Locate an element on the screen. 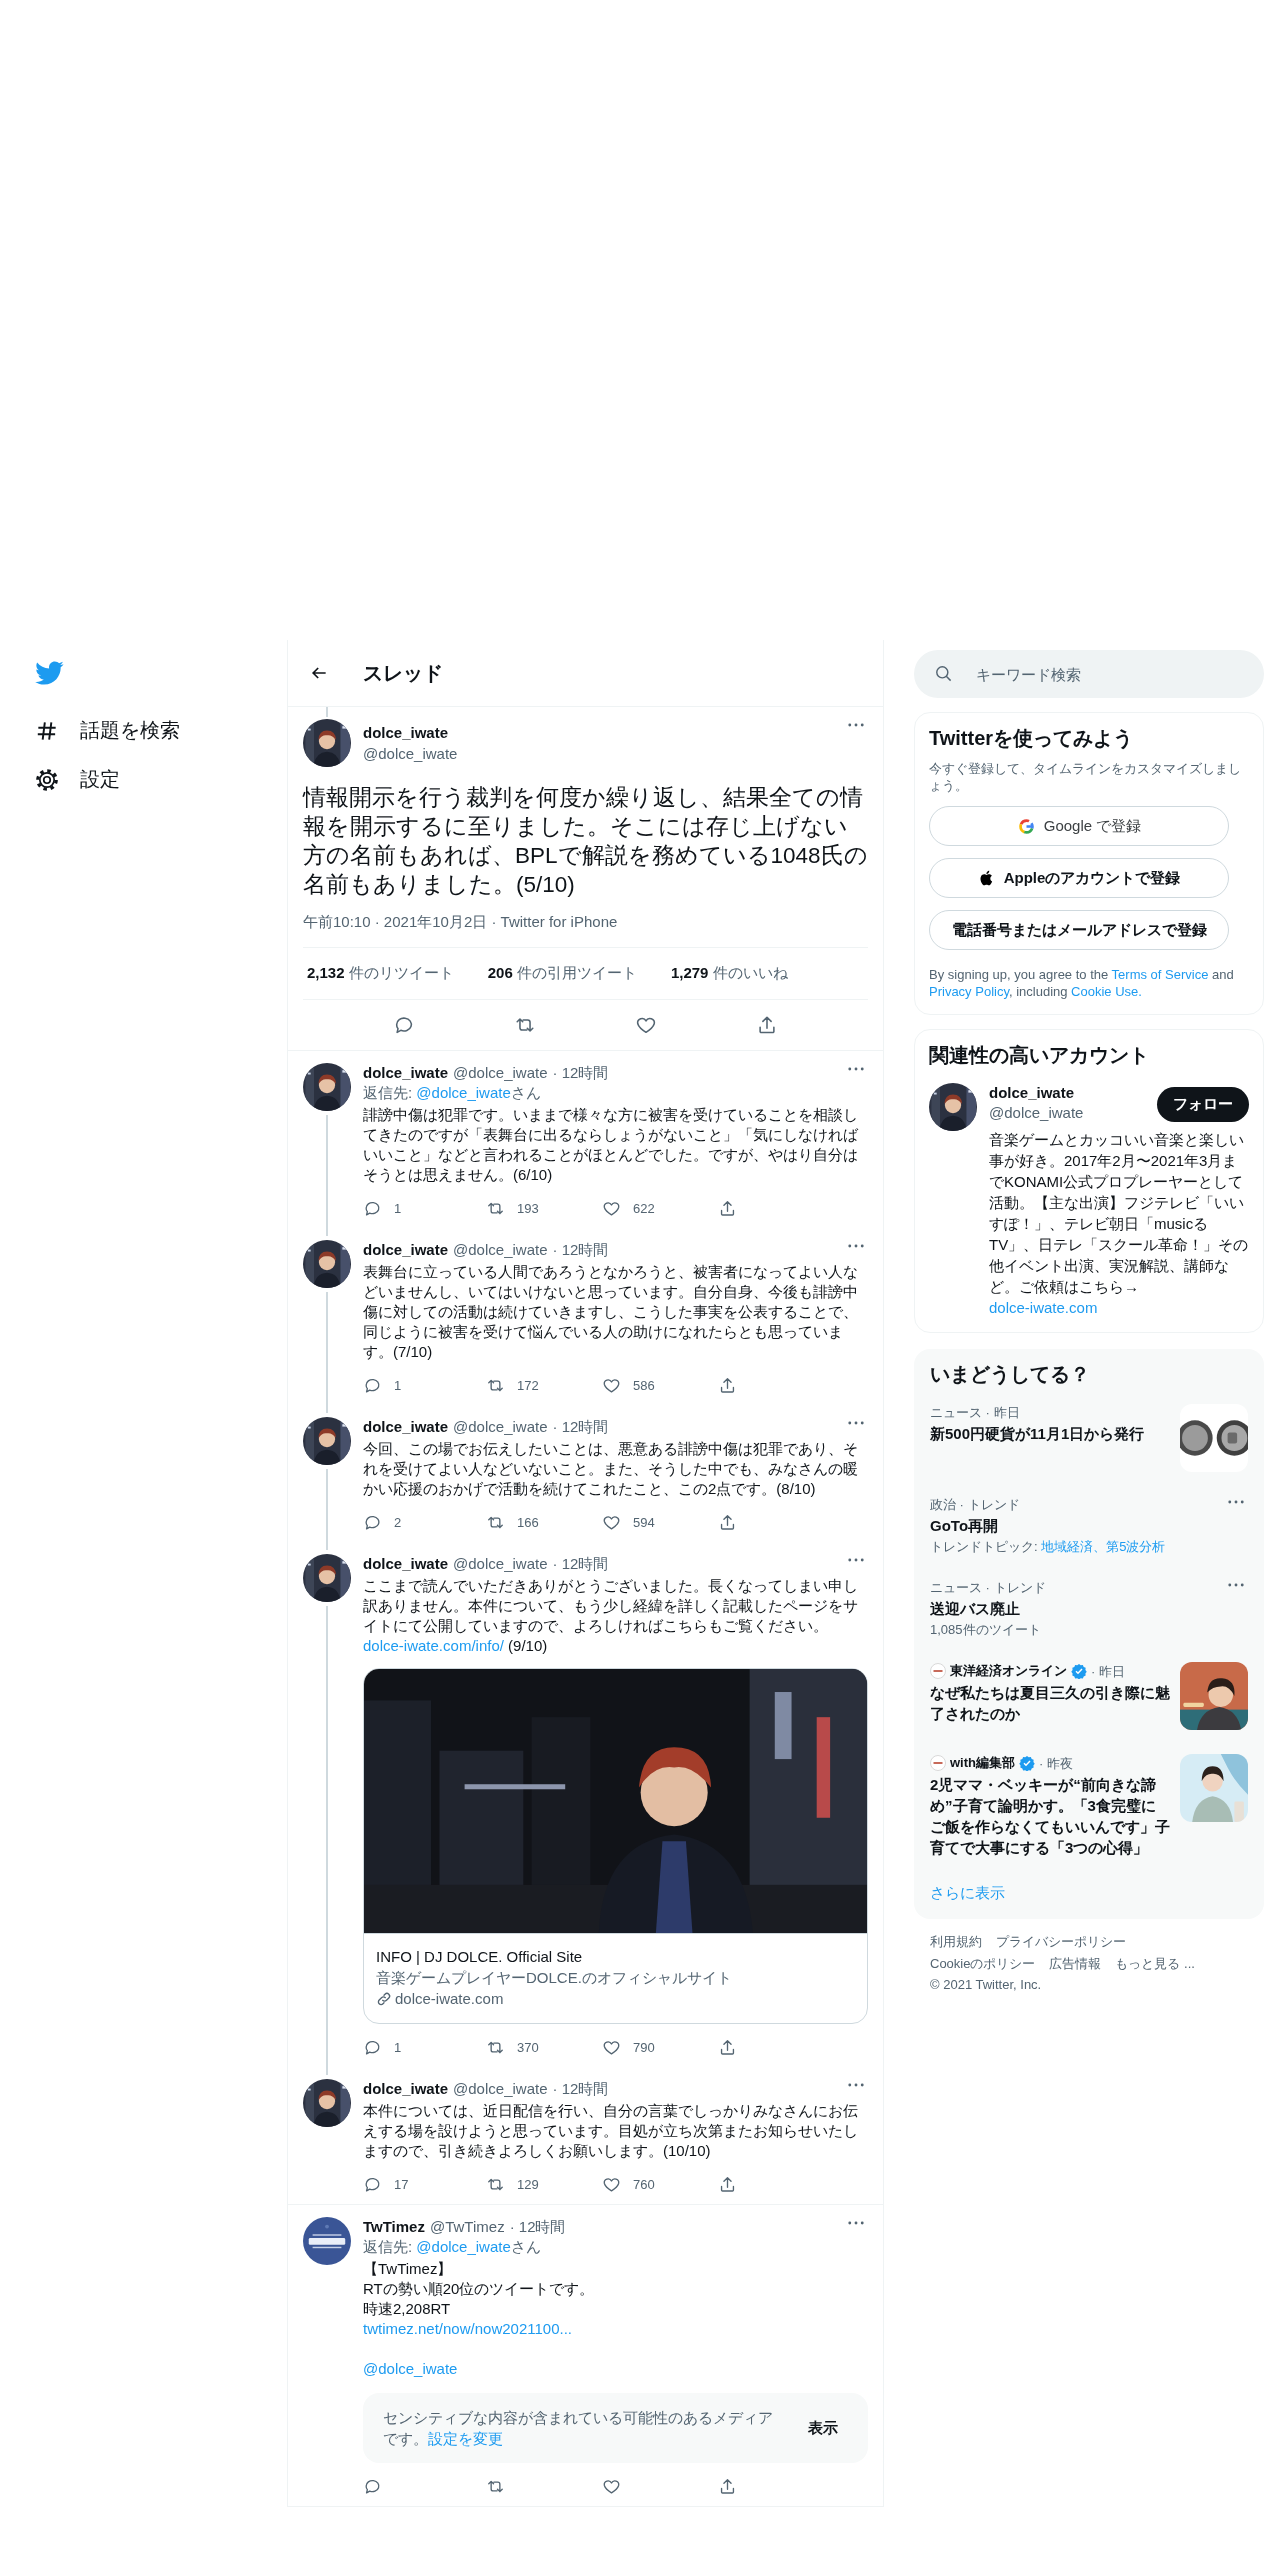 The height and width of the screenshot is (2568, 1284). account-handle: @dolce_iwate is located at coordinates (1036, 1113).